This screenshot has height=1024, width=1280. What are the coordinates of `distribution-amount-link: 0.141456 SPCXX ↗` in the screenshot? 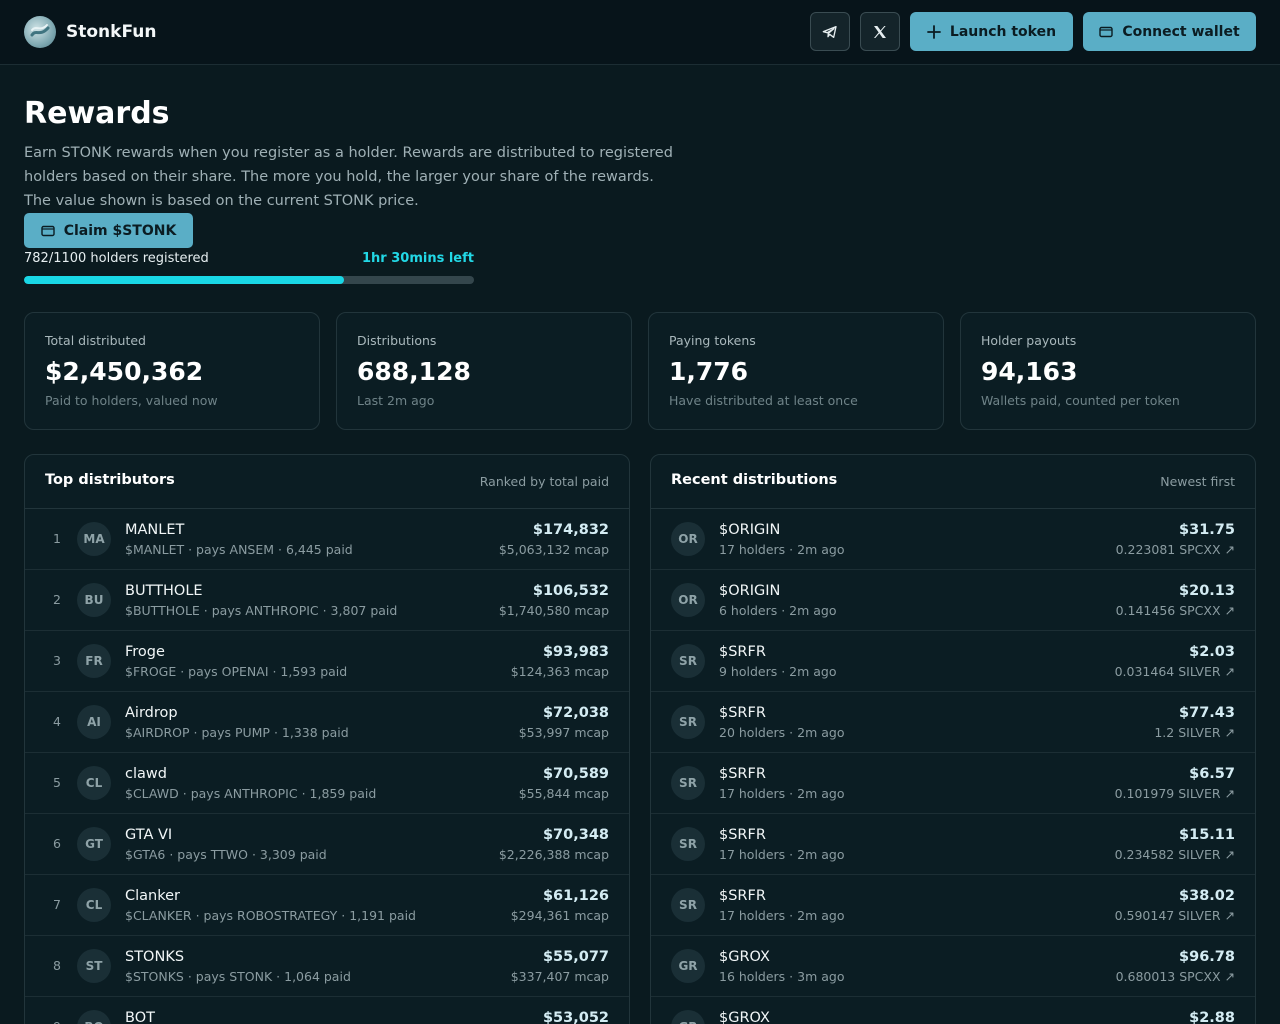 It's located at (1175, 610).